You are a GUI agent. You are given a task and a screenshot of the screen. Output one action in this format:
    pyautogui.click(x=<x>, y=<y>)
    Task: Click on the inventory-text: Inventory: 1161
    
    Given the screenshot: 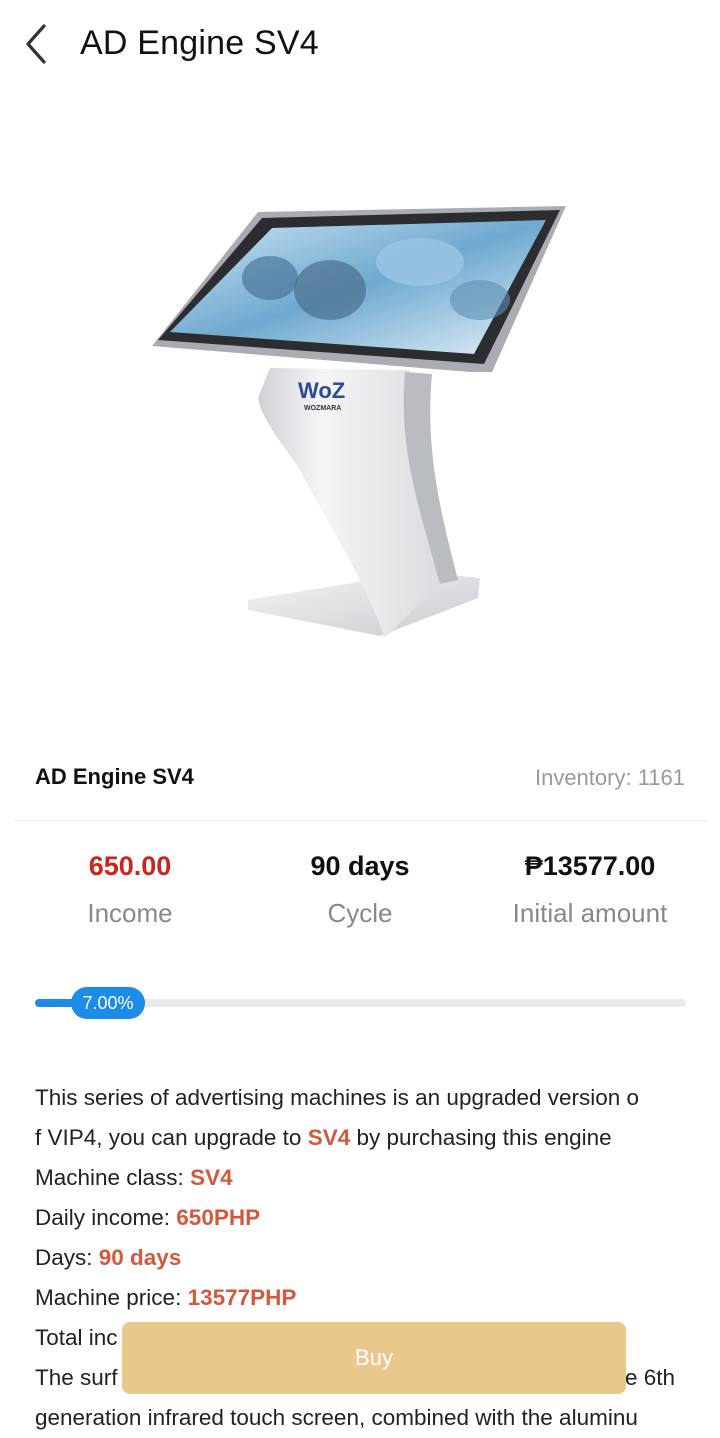 What is the action you would take?
    pyautogui.click(x=610, y=778)
    